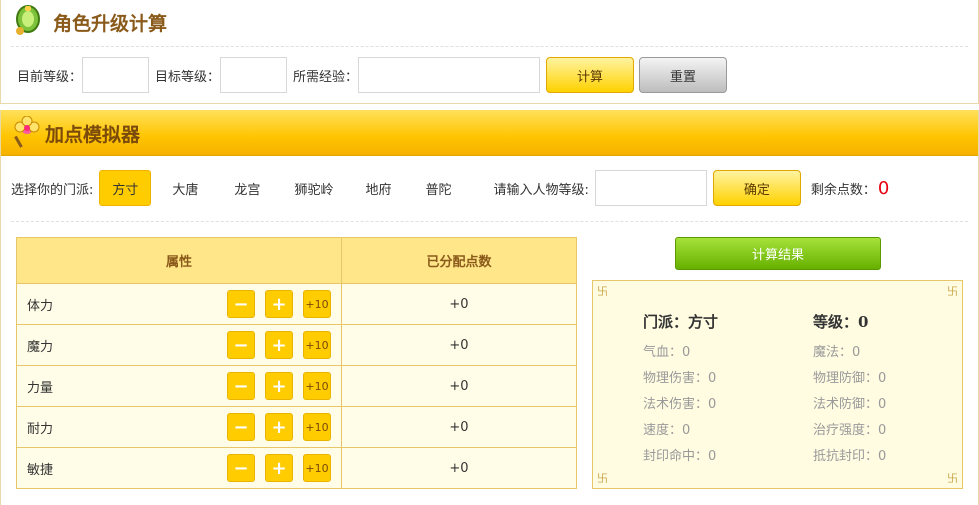 This screenshot has width=979, height=505. I want to click on sect-tab-datang: 大唐, so click(185, 188).